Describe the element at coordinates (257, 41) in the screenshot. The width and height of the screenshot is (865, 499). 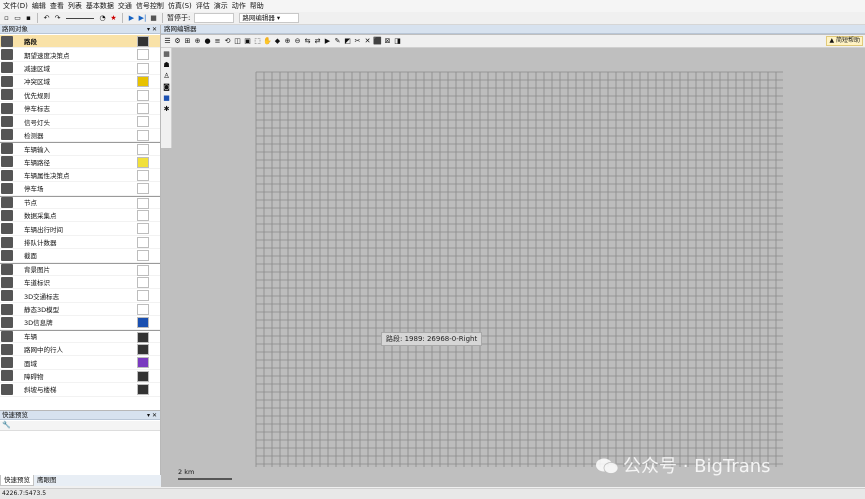
I see `editor-tool-icon: ⬚` at that location.